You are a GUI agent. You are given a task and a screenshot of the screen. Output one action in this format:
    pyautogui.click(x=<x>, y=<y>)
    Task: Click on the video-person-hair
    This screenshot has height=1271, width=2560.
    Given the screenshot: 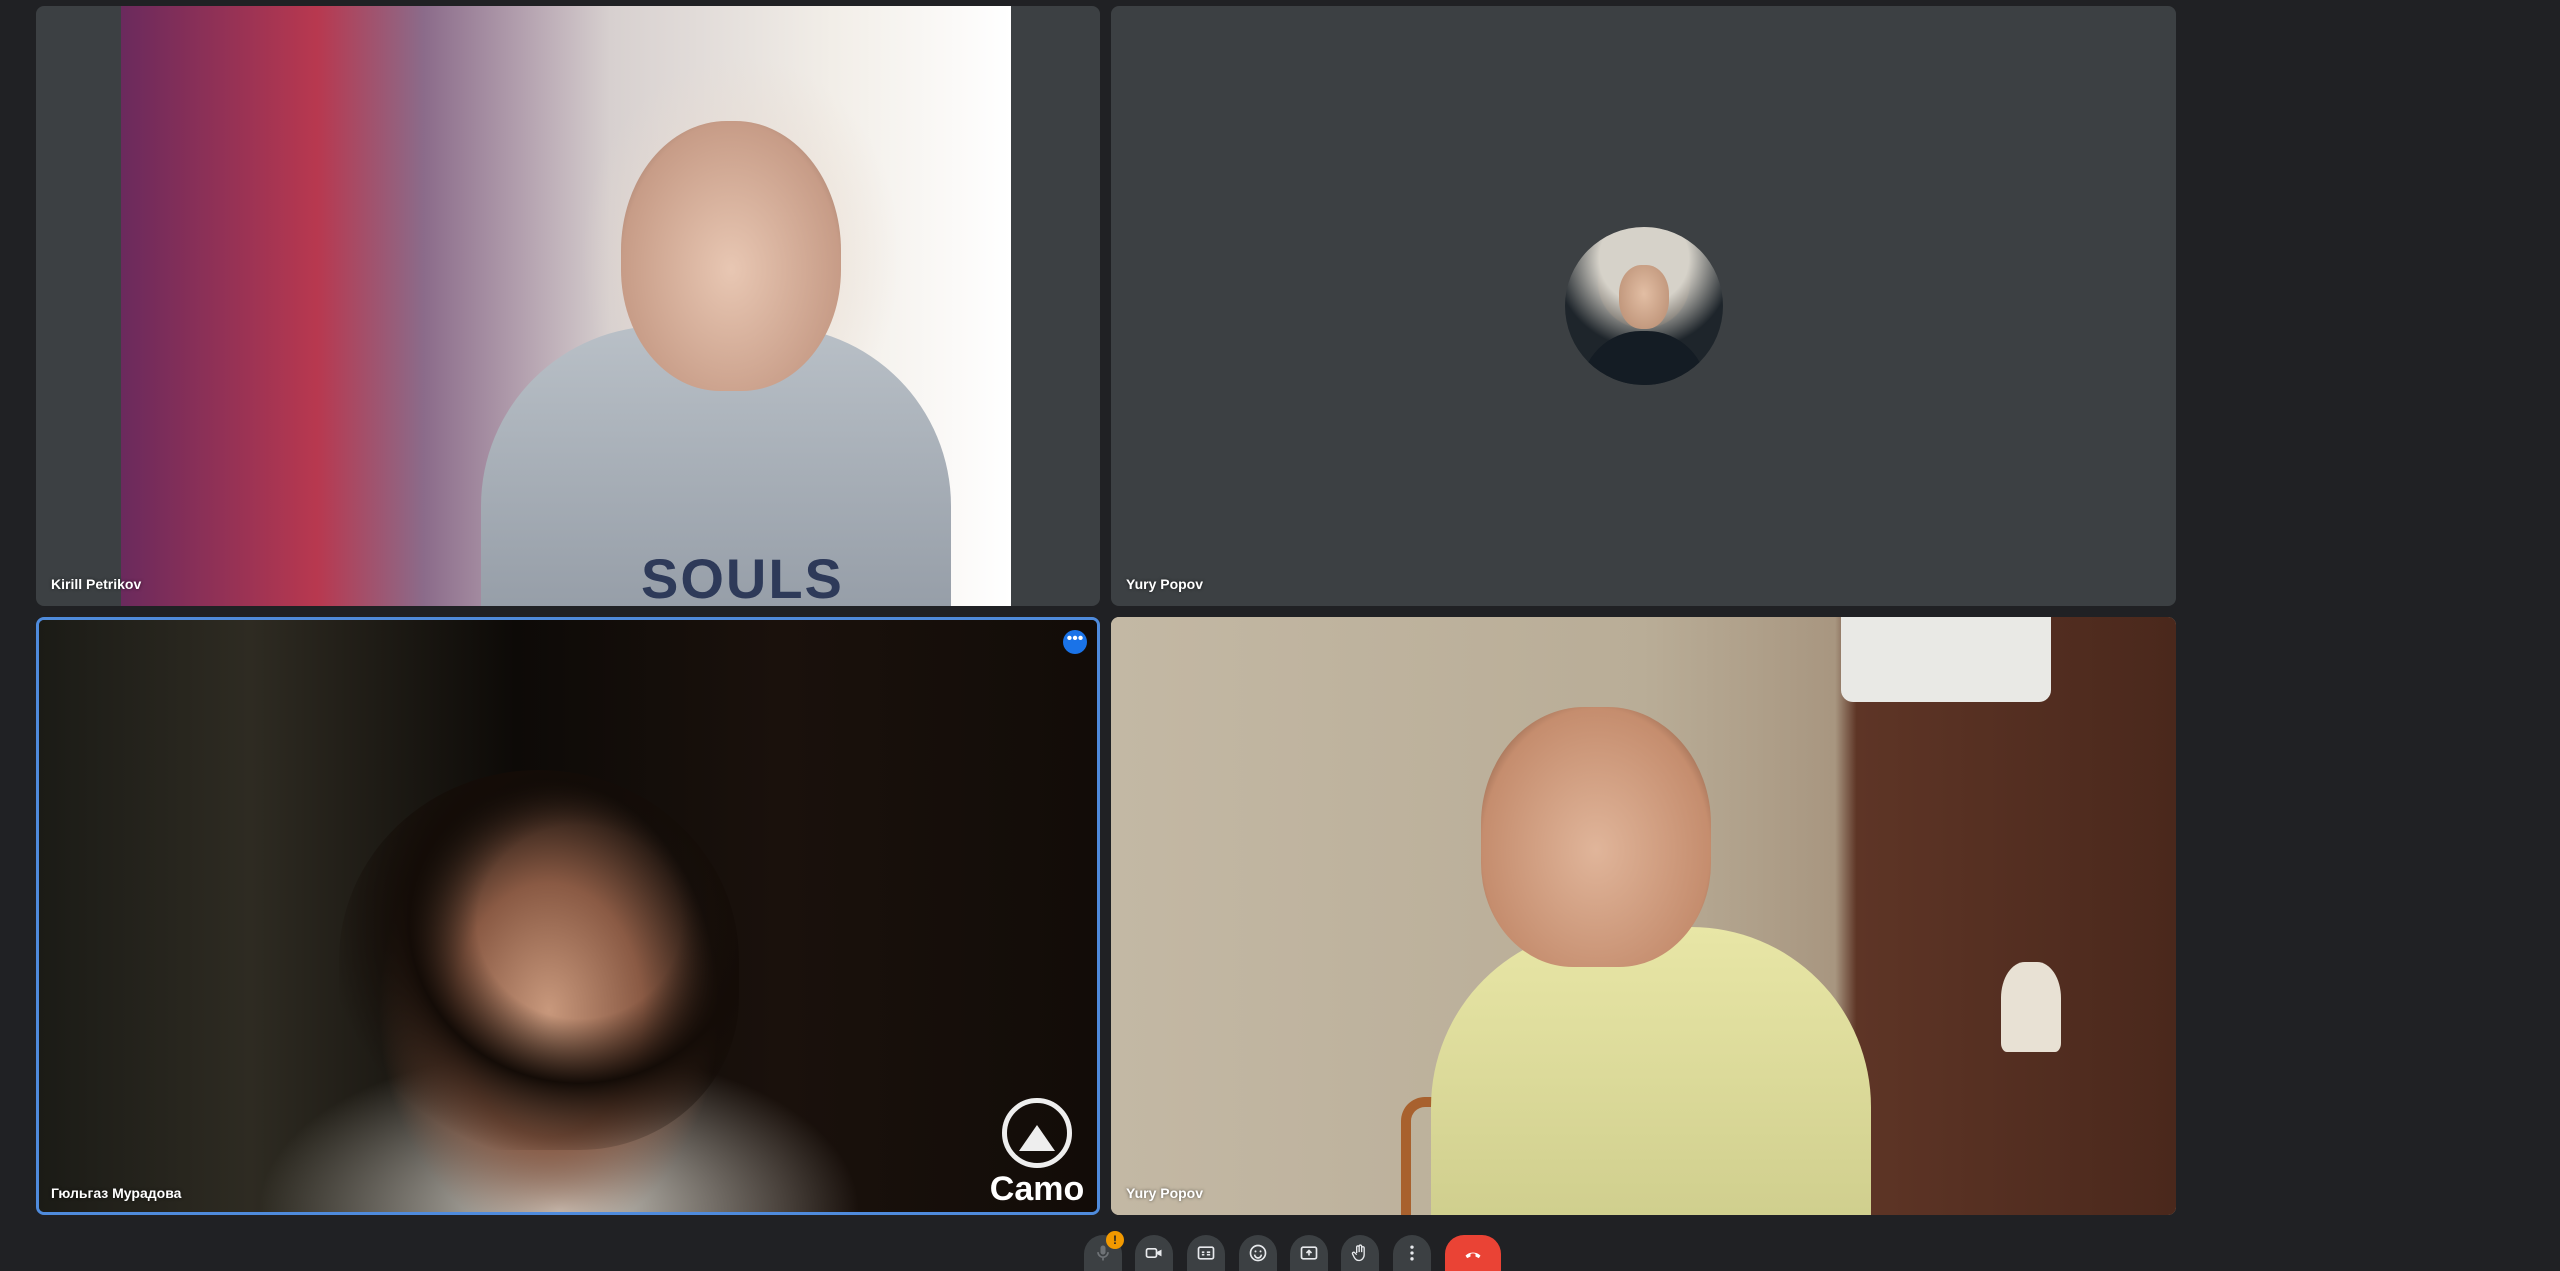 What is the action you would take?
    pyautogui.click(x=539, y=960)
    